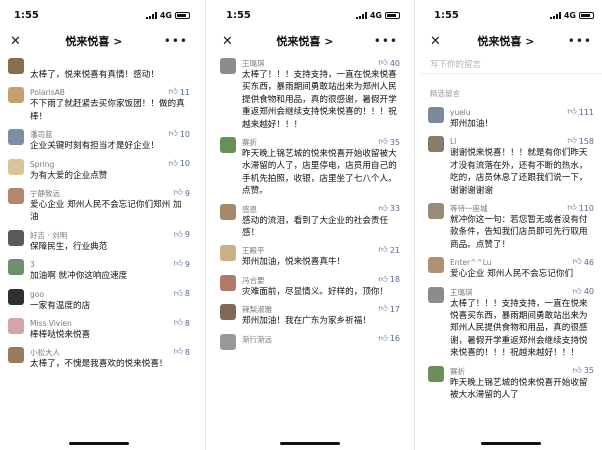 This screenshot has width=602, height=450. Describe the element at coordinates (320, 309) in the screenshot. I see `comment-author: 辣梨淑雅` at that location.